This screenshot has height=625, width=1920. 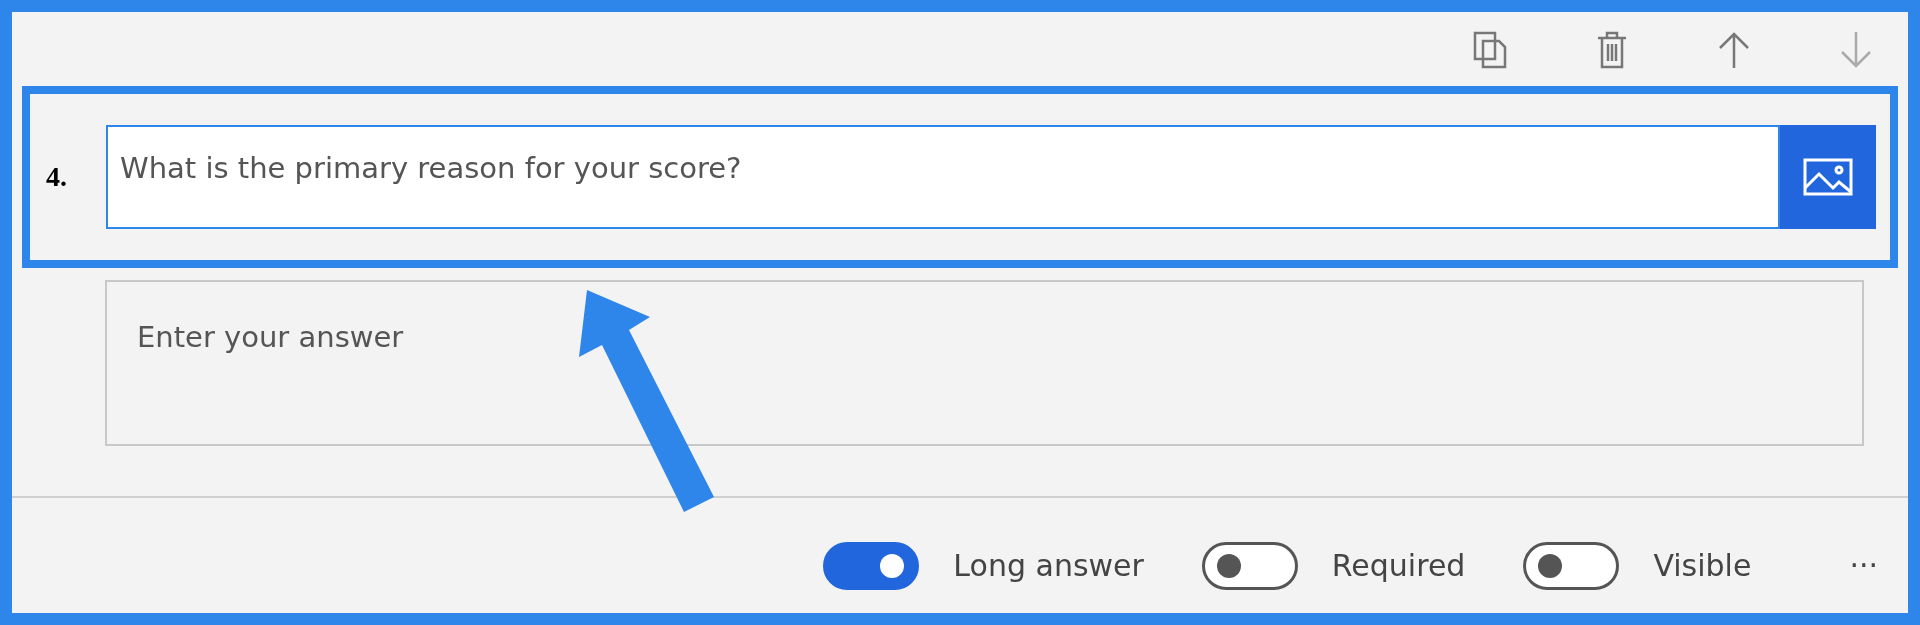 I want to click on question-number: 4., so click(x=57, y=177).